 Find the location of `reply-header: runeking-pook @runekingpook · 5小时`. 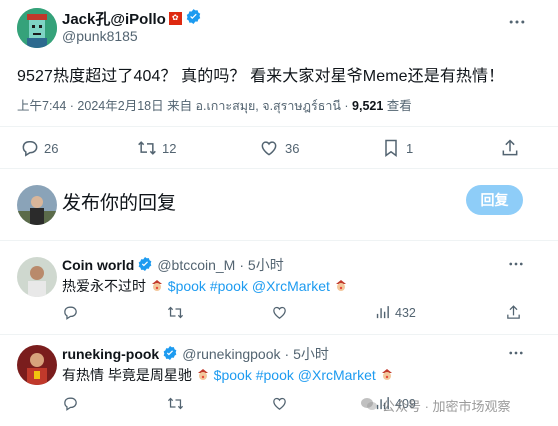

reply-header: runeking-pook @runekingpook · 5小时 is located at coordinates (195, 354).